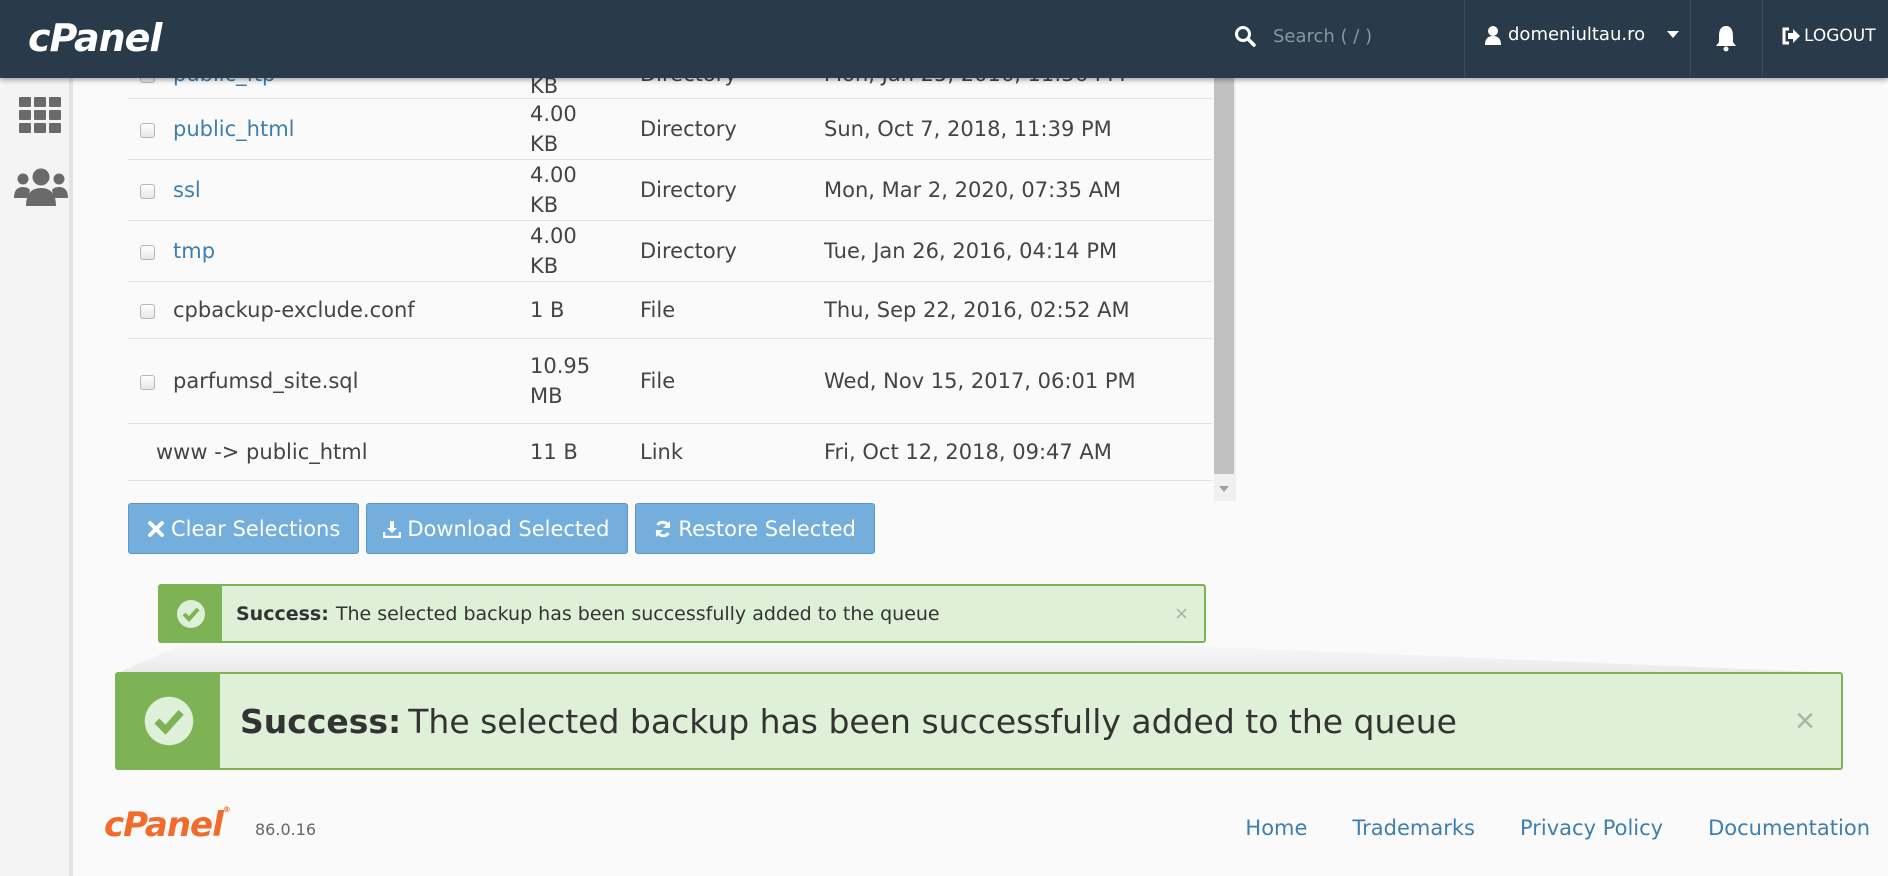 The image size is (1888, 876). I want to click on top-navbar: cPanel domeniultau.ro LOGOUT, so click(944, 39).